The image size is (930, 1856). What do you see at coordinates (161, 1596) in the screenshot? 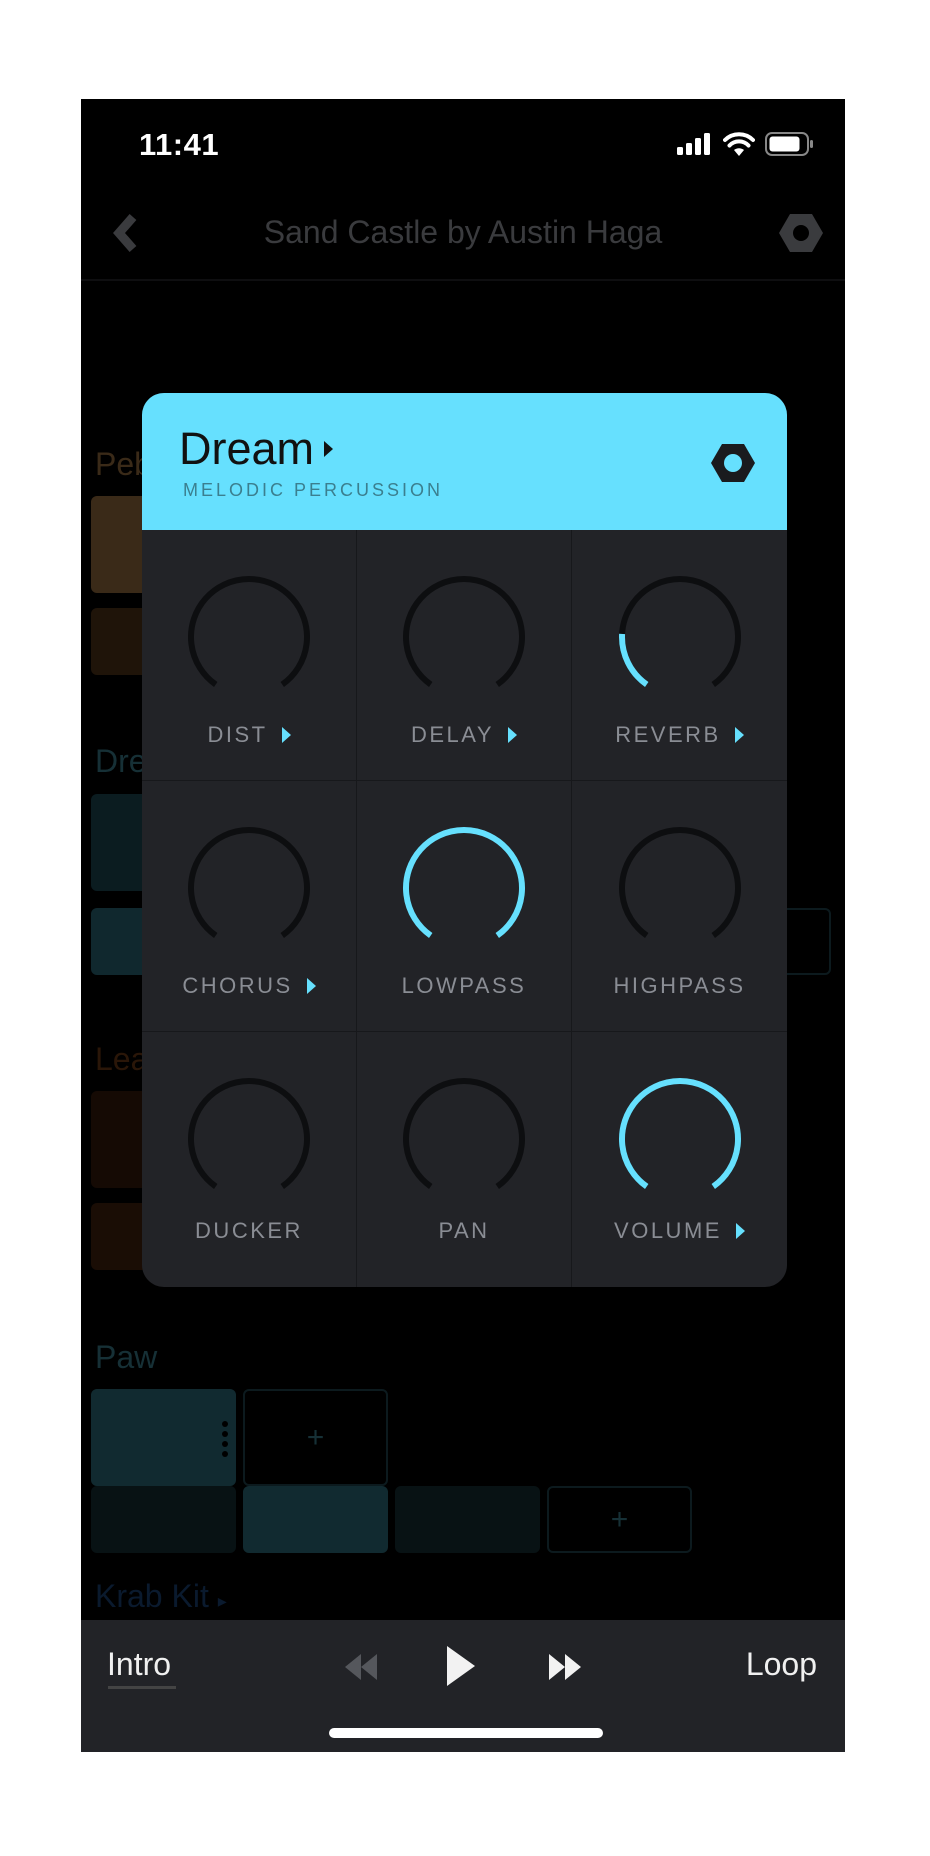
I see `section-label-krab-kit: Krab Kit ▸` at bounding box center [161, 1596].